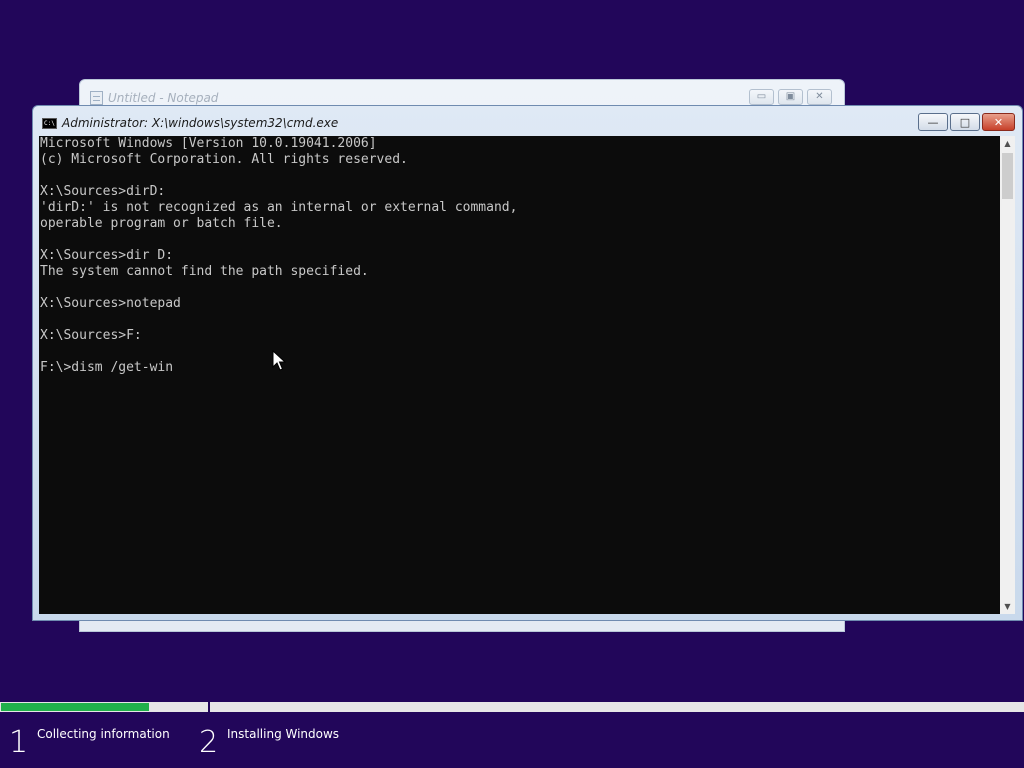  I want to click on cmd-close-button: ✕, so click(998, 122).